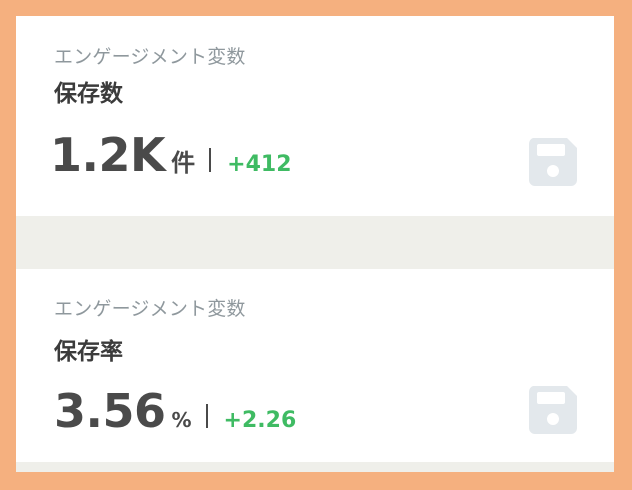 The height and width of the screenshot is (490, 632). Describe the element at coordinates (88, 352) in the screenshot. I see `metric-title: 保存率` at that location.